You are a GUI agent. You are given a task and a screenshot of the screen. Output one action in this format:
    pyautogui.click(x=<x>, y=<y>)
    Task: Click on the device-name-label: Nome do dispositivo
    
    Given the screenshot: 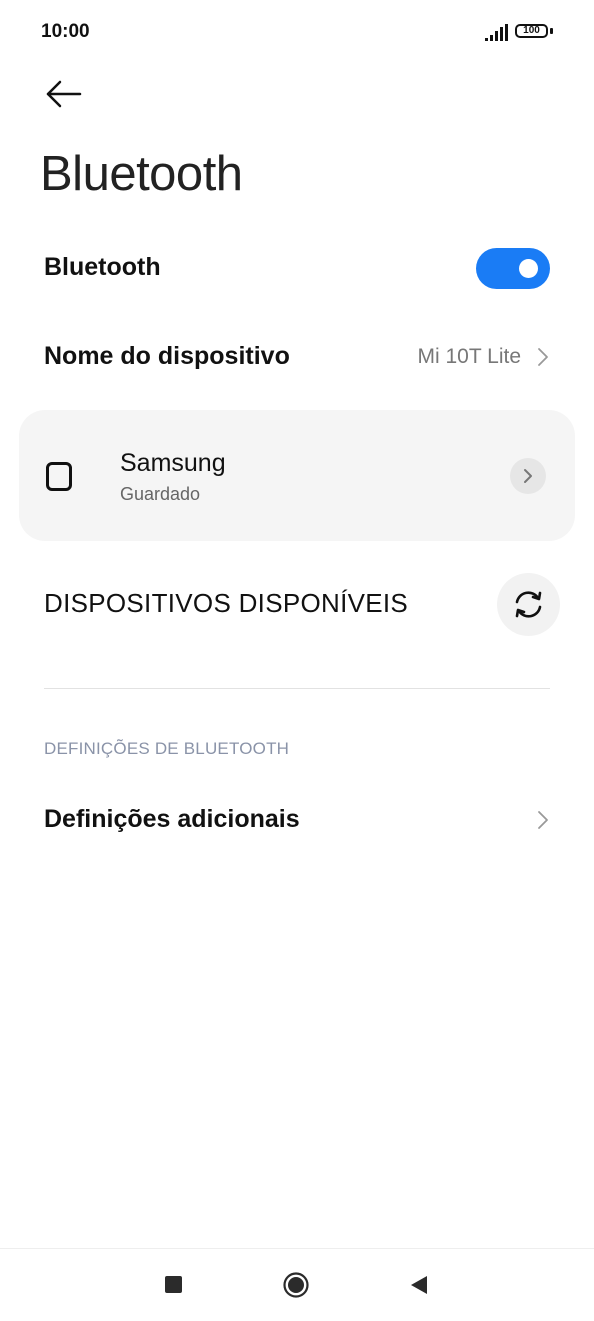 What is the action you would take?
    pyautogui.click(x=167, y=356)
    